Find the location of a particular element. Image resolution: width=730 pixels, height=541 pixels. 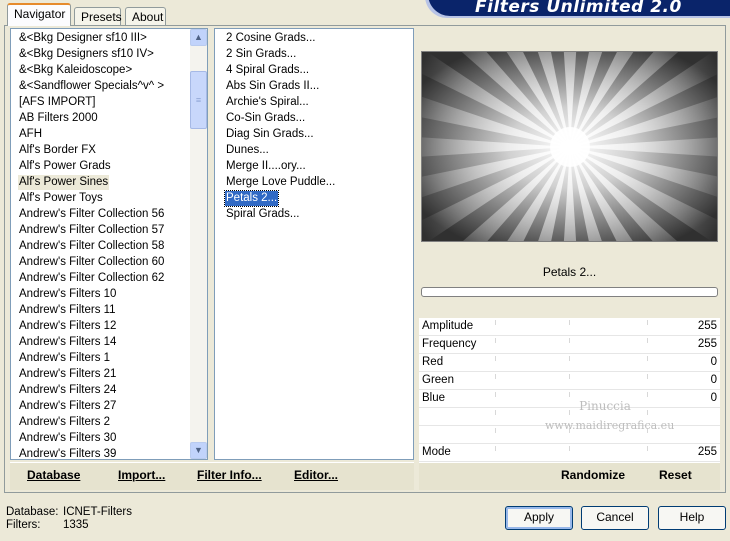

category-list-item: Alf's Power Toys is located at coordinates (61, 198).